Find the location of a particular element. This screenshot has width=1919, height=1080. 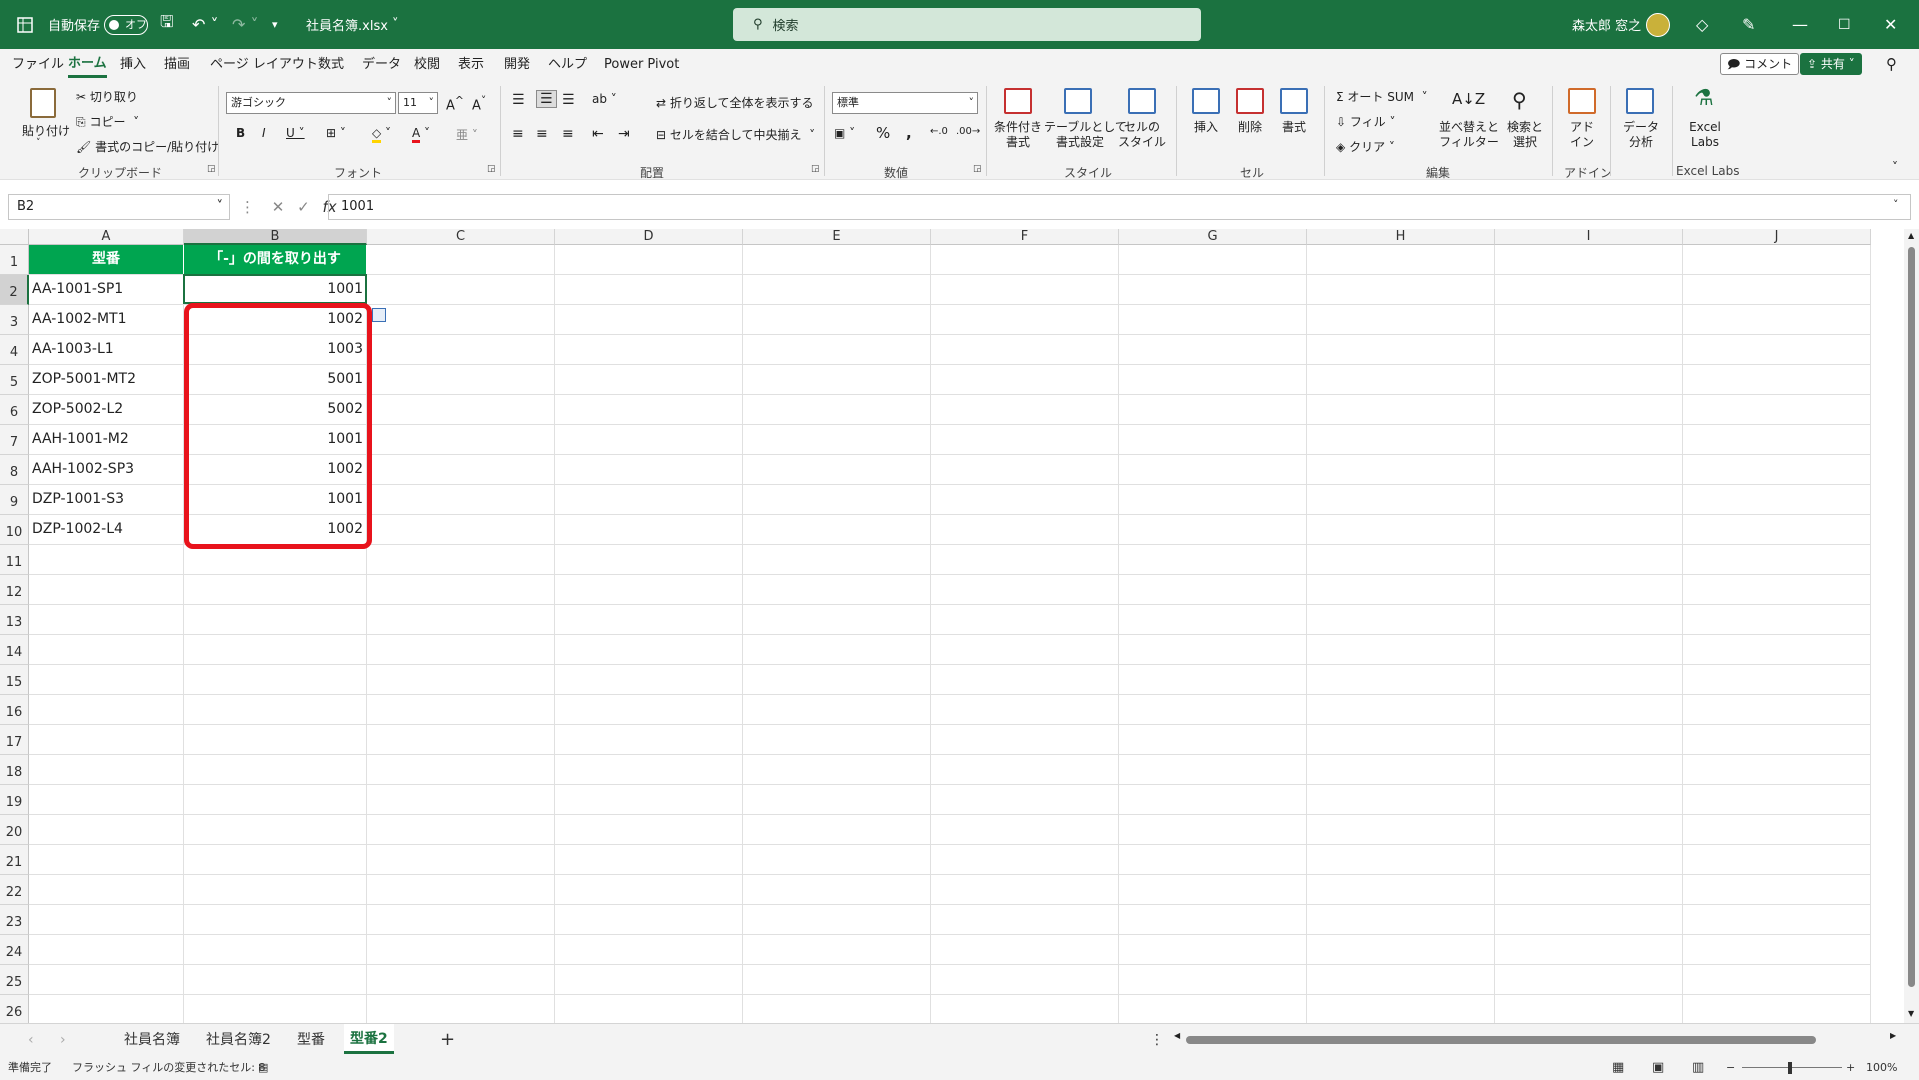

cell-a10: DZP-1002-L4 is located at coordinates (106, 530).